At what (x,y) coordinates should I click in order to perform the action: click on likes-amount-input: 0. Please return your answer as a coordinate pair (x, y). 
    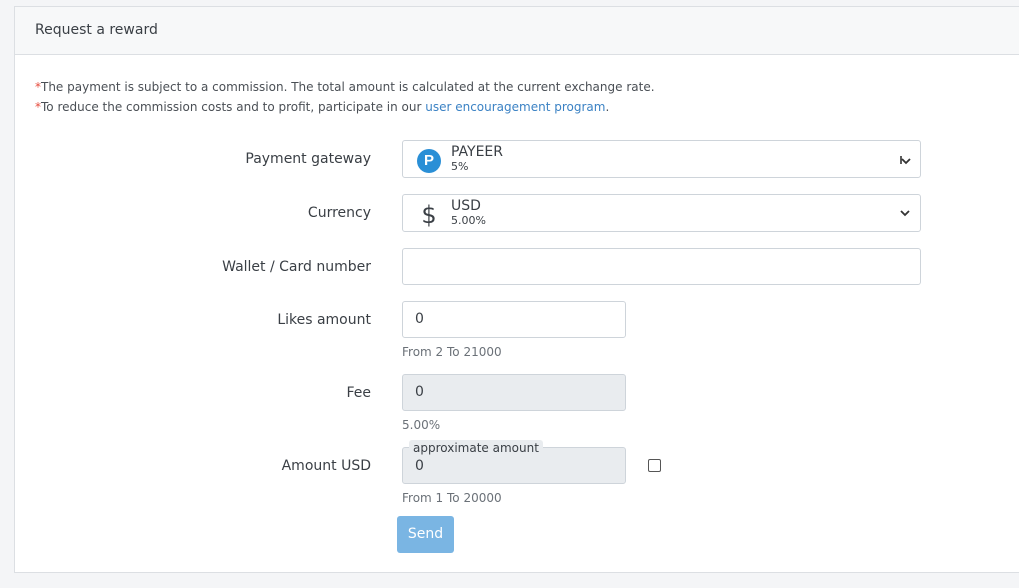
    Looking at the image, I should click on (514, 319).